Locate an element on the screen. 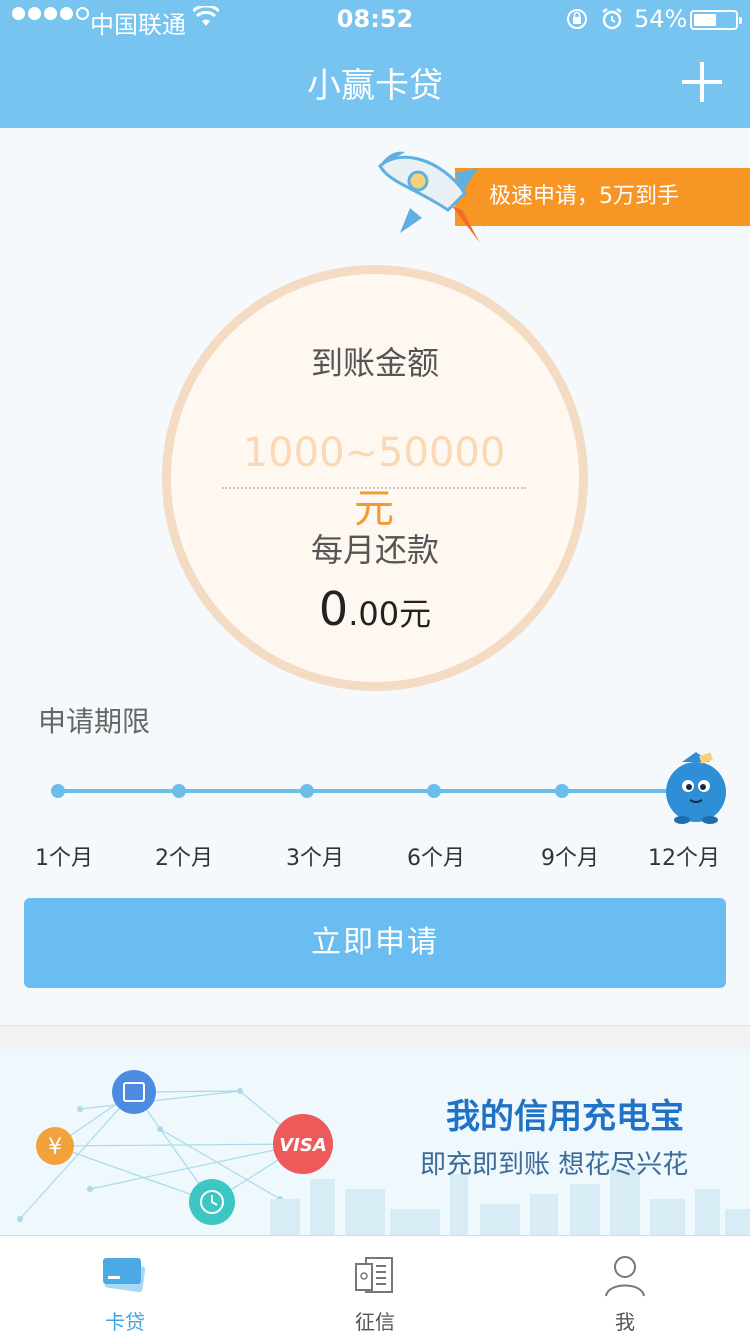 Image resolution: width=750 pixels, height=1334 pixels. battery-percent: 54% is located at coordinates (661, 19).